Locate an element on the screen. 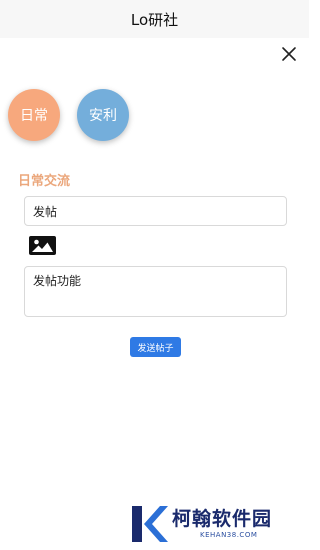 The image size is (320, 550). watermark-url: KEHAN38.COM is located at coordinates (229, 535).